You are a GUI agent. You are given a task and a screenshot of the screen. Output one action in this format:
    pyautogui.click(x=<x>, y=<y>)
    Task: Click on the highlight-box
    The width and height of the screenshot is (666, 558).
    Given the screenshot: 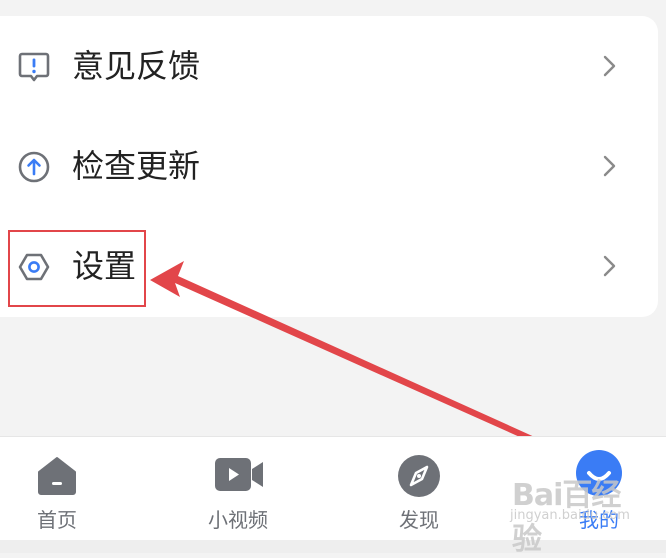 What is the action you would take?
    pyautogui.click(x=77, y=268)
    